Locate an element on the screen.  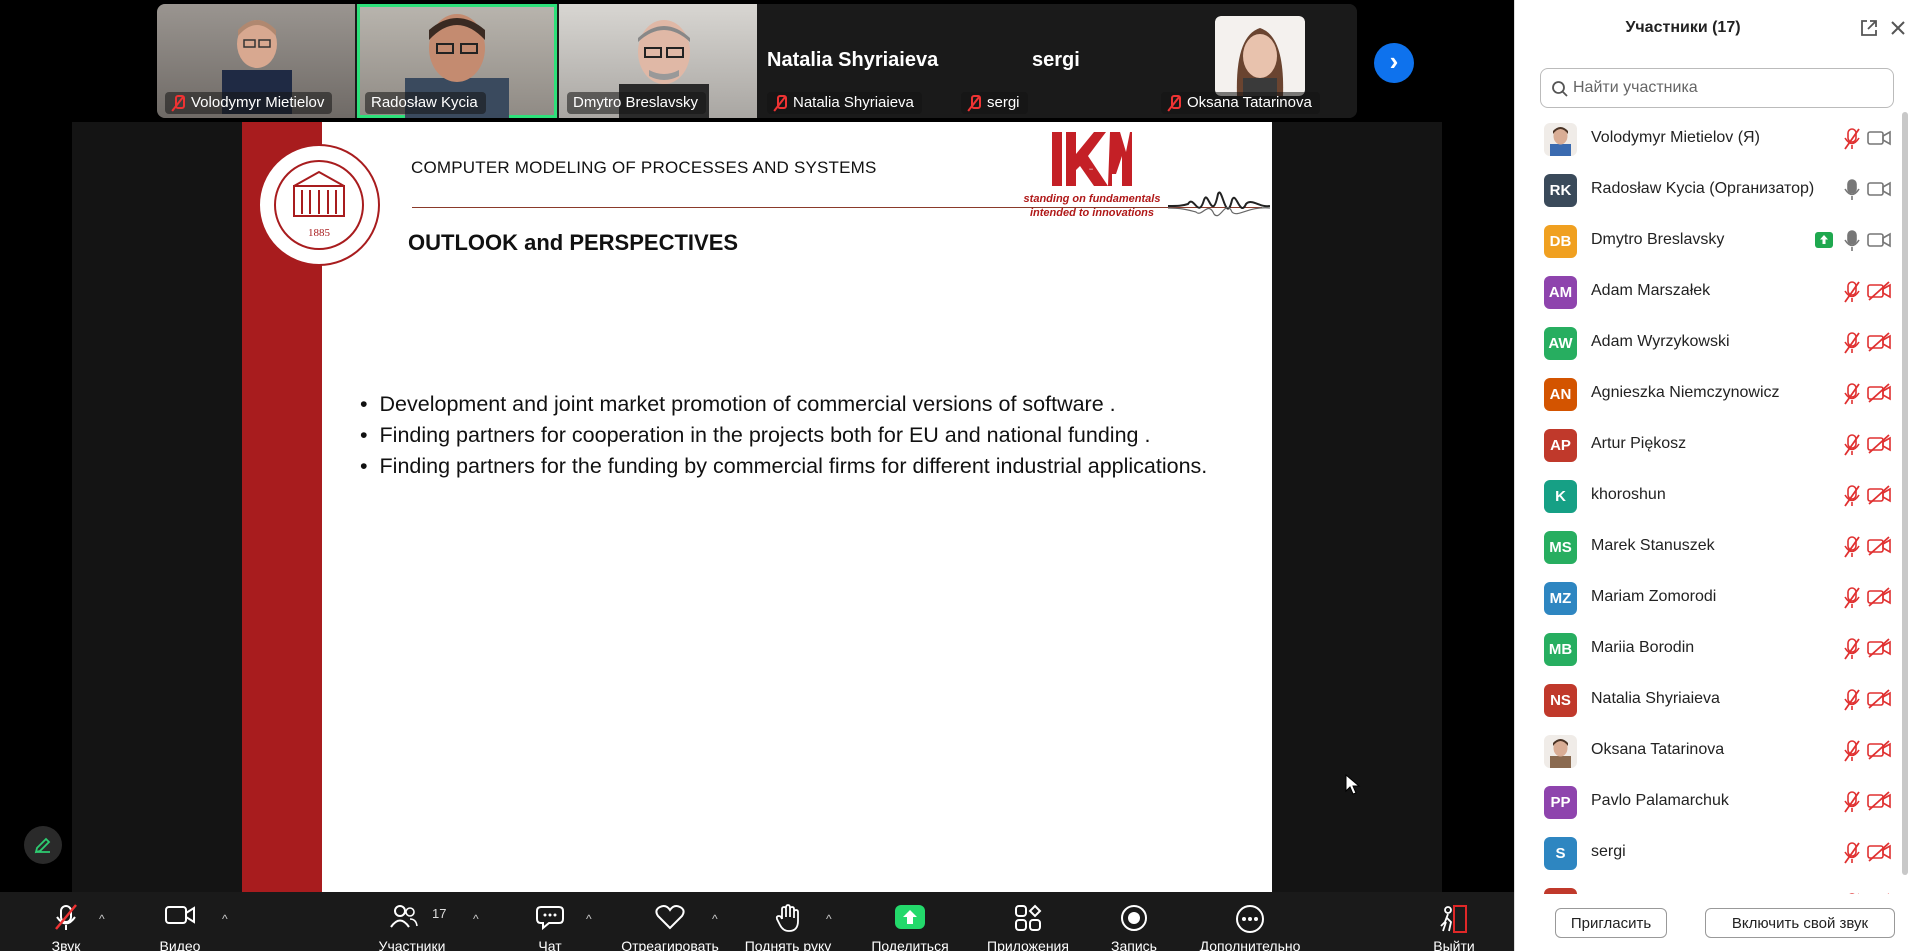
react-options-caret: ^ is located at coordinates (715, 919).